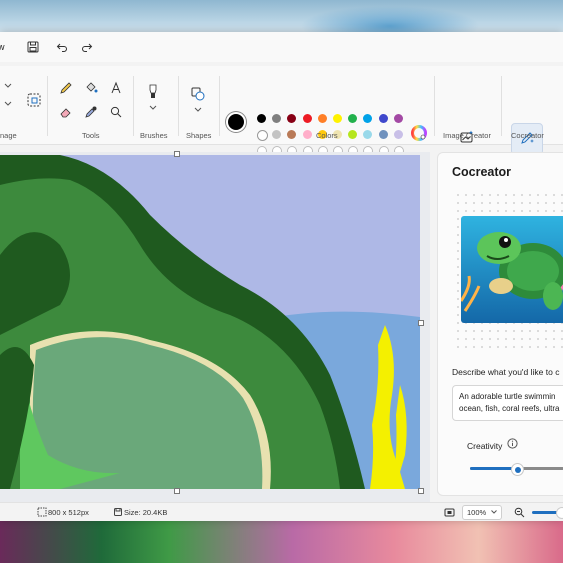 The image size is (563, 563). I want to click on undo-icon, so click(62, 47).